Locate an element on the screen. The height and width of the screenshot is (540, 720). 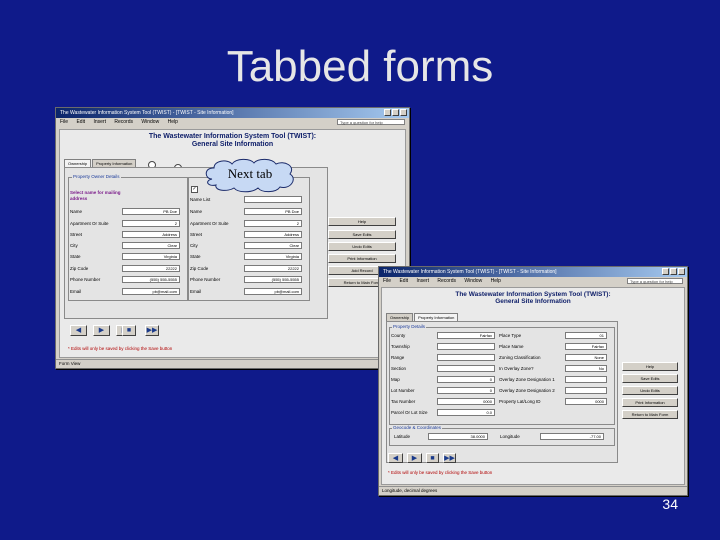
property-row: Range is located at coordinates (444, 357).